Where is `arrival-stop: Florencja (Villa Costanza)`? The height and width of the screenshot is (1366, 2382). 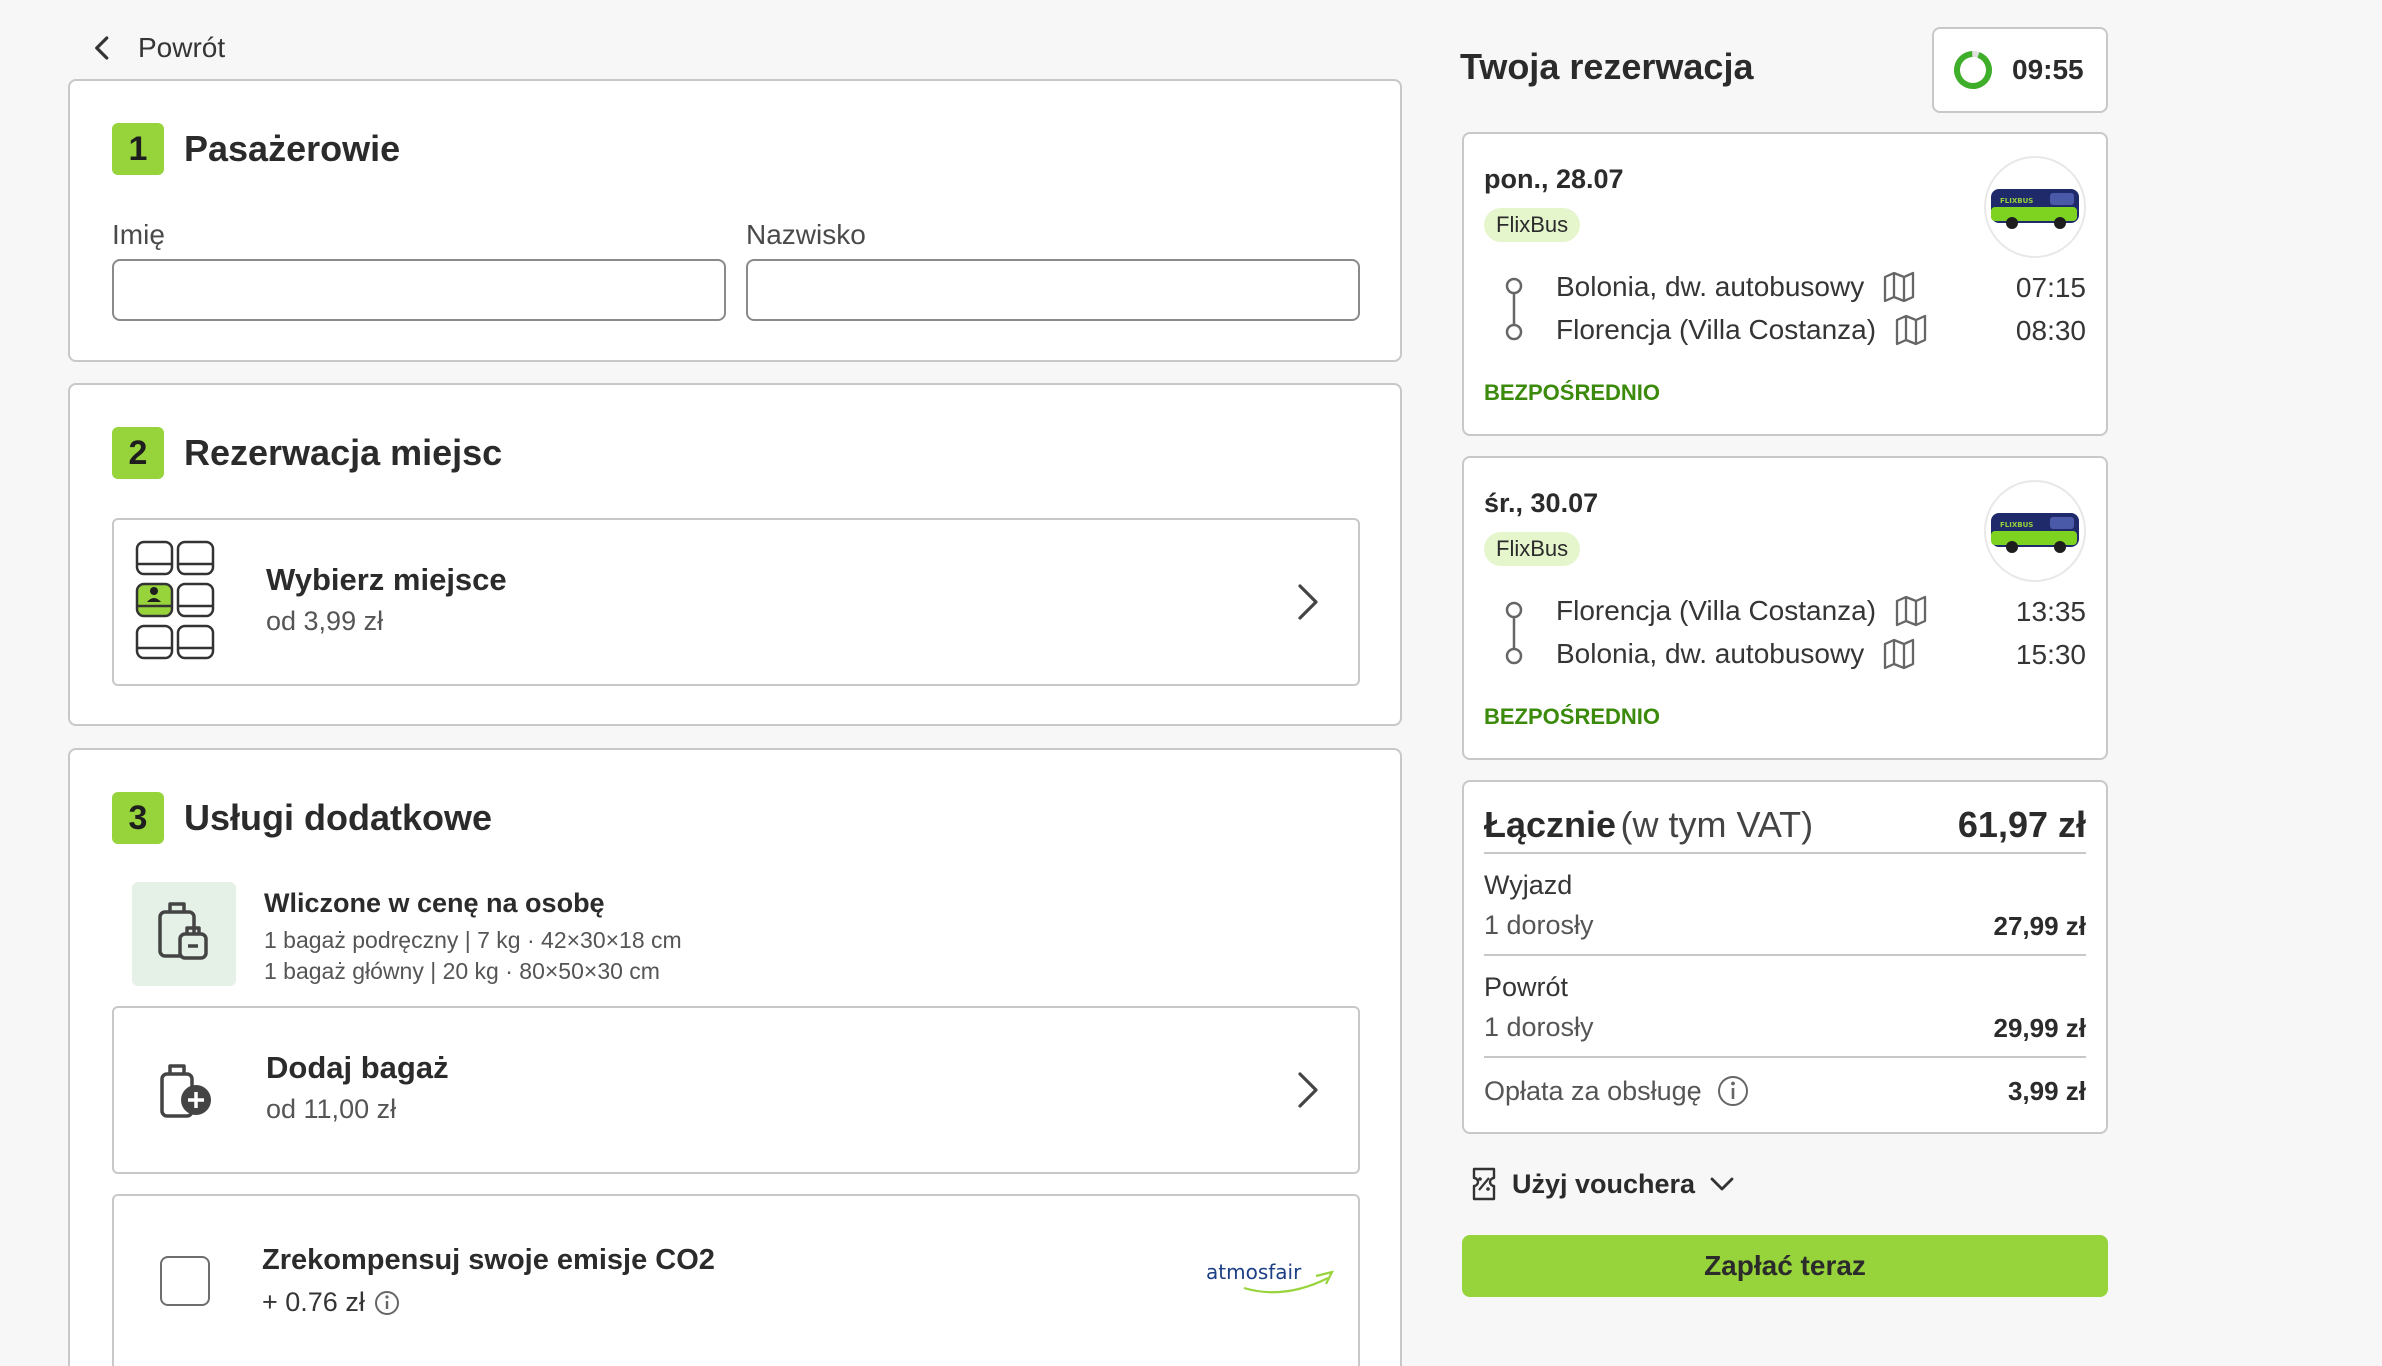 arrival-stop: Florencja (Villa Costanza) is located at coordinates (1742, 330).